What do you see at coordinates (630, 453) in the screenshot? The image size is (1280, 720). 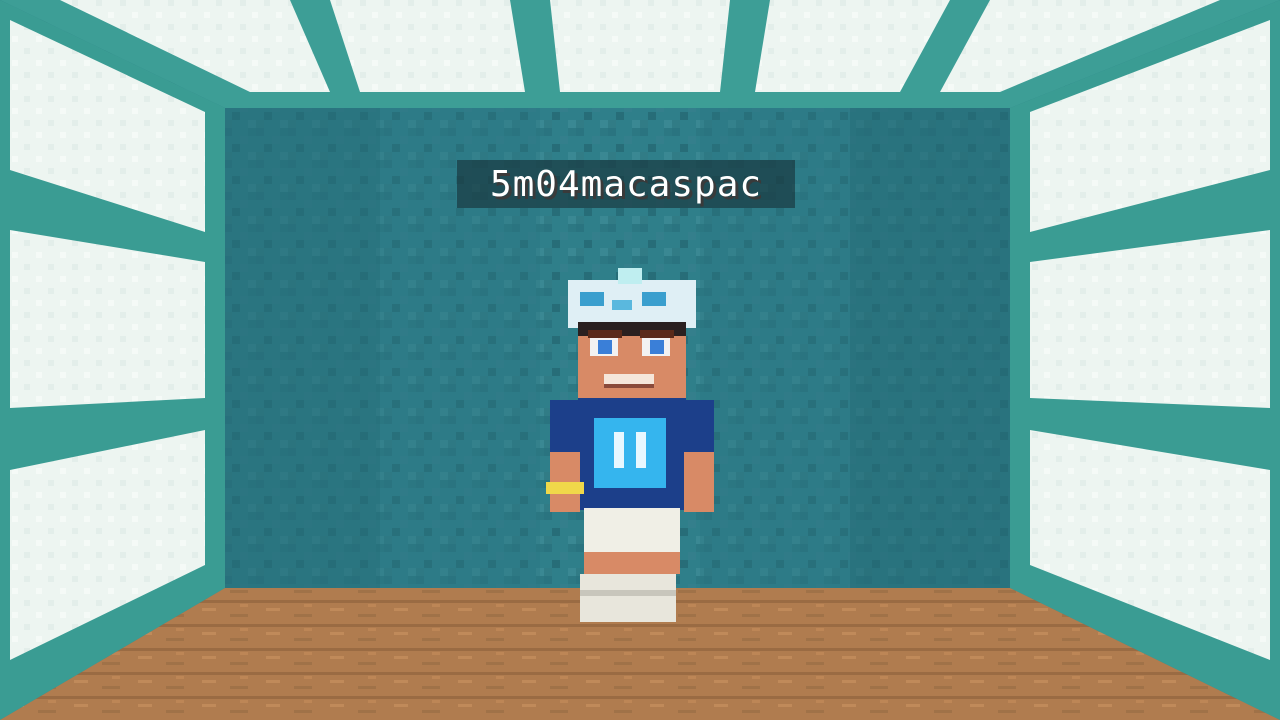 I see `shirt-logo-icon` at bounding box center [630, 453].